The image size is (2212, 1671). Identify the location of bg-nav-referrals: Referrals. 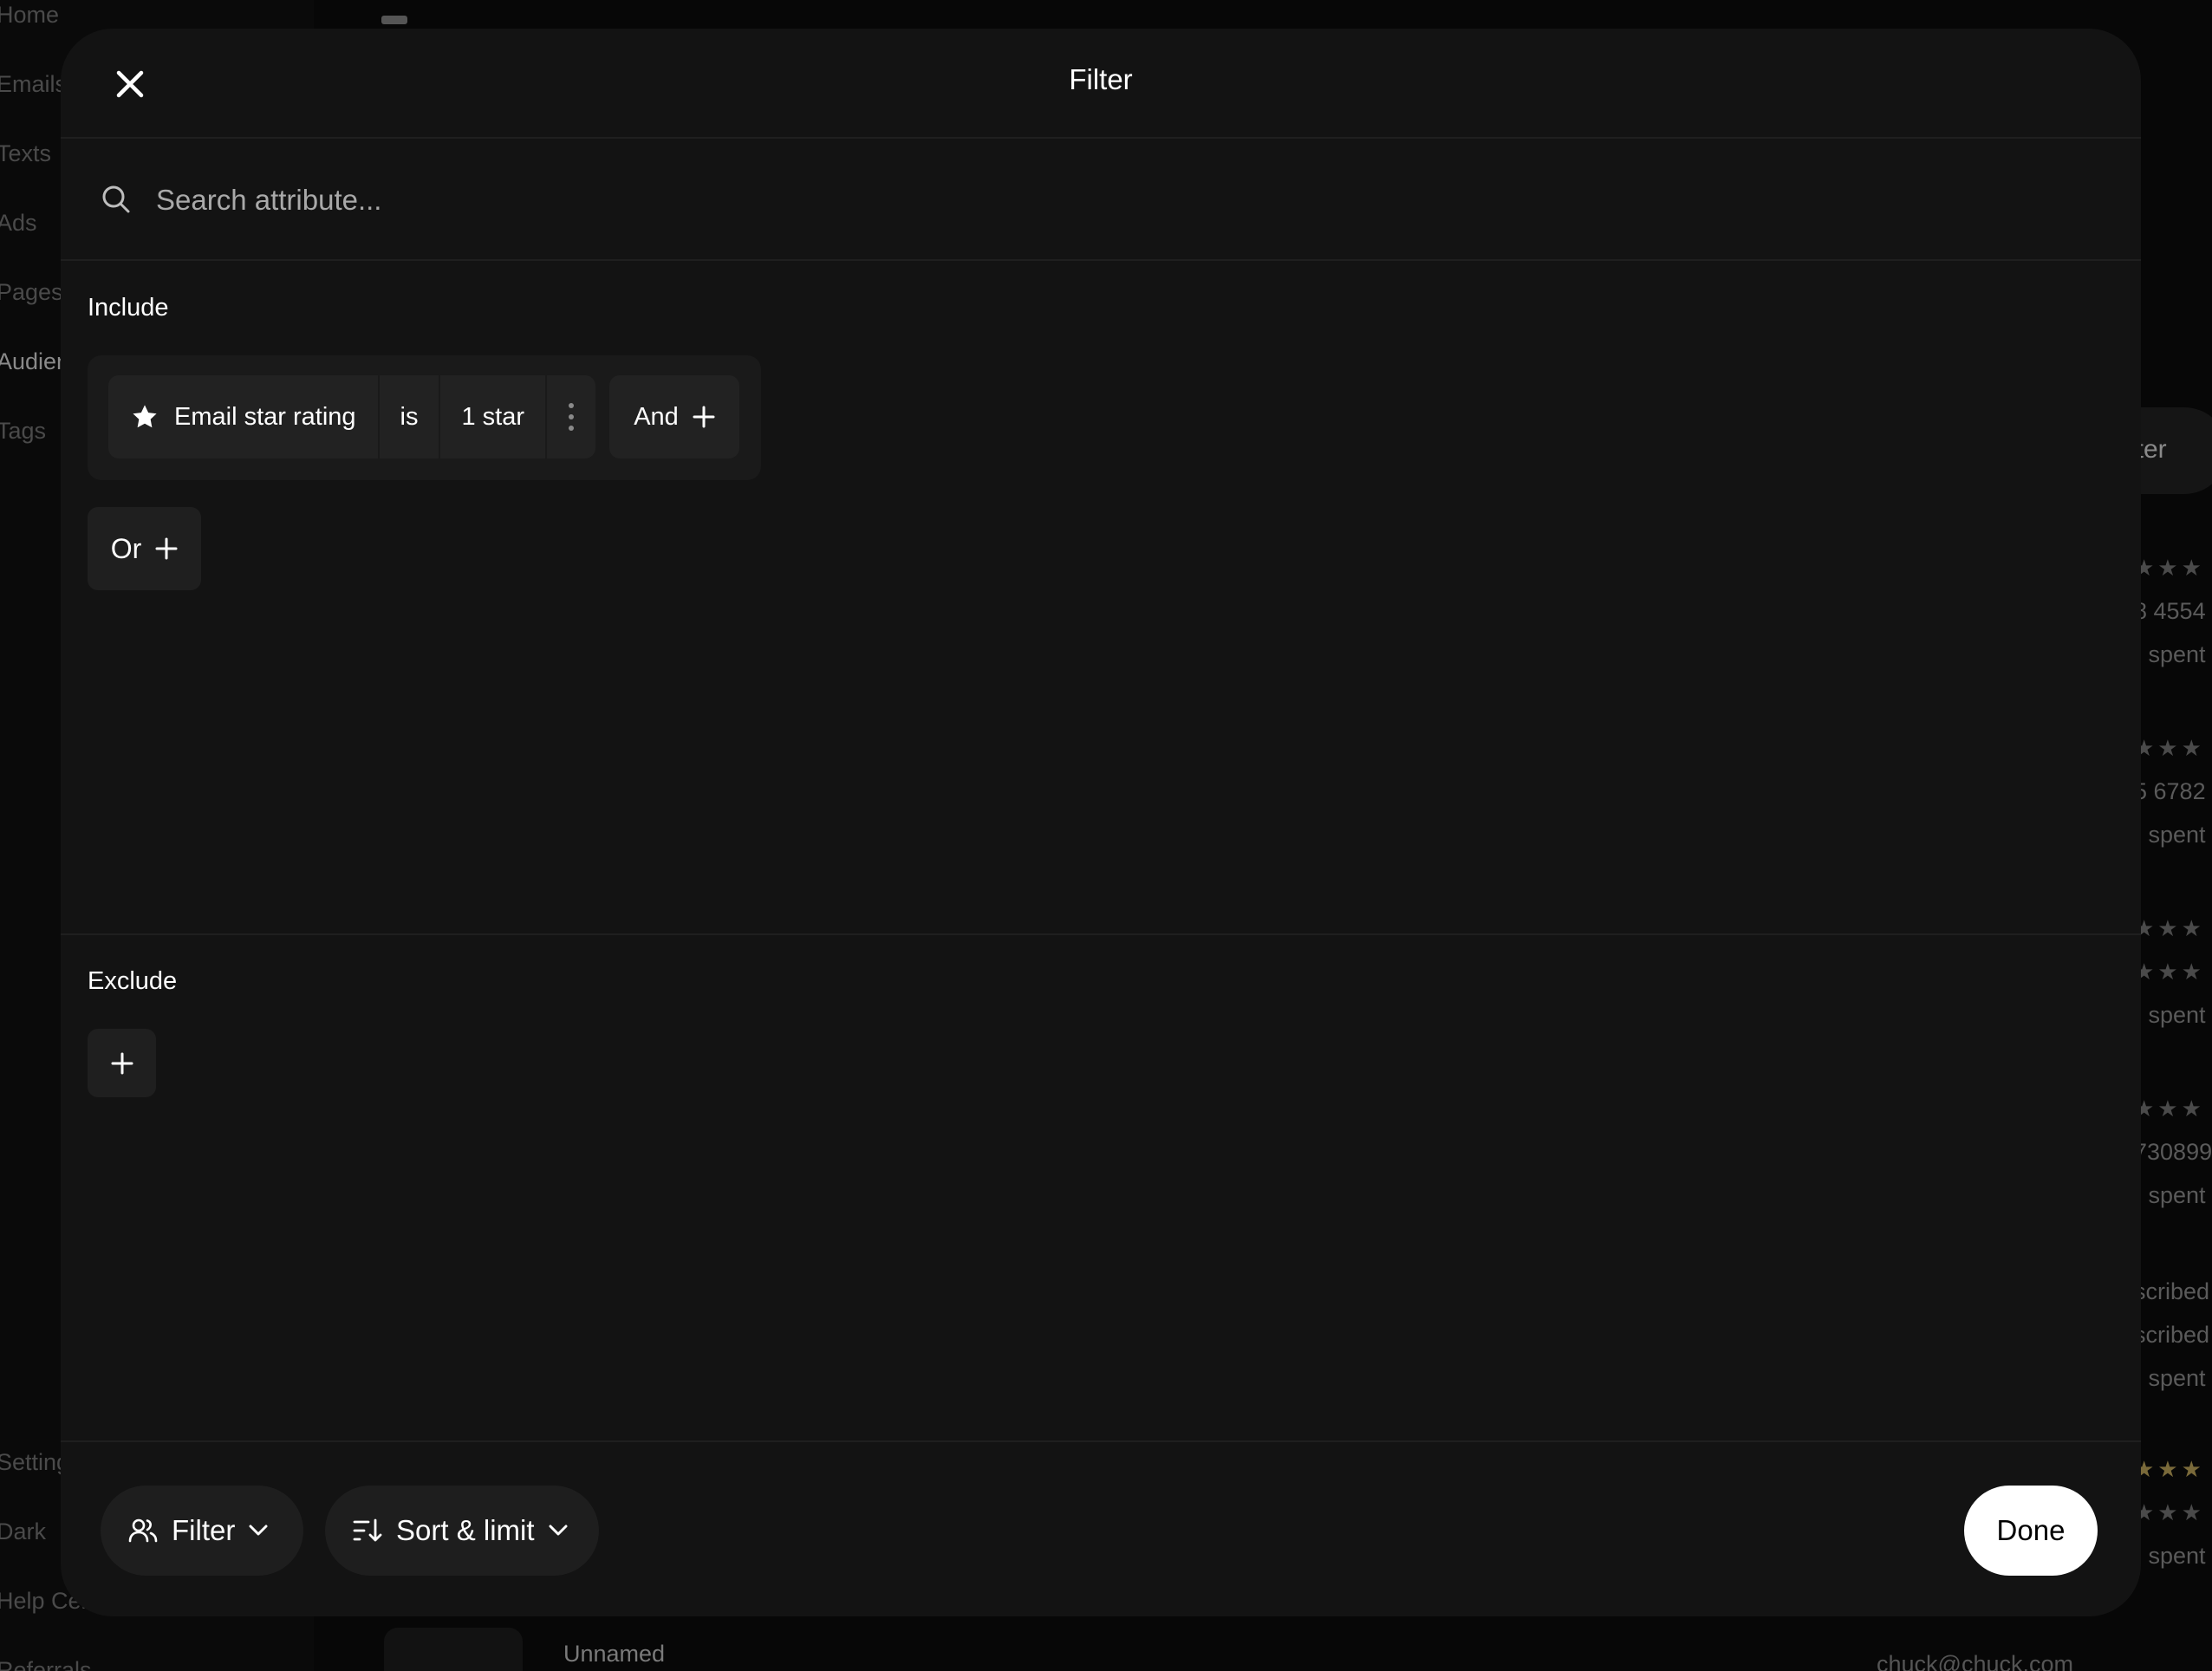
(46, 1664).